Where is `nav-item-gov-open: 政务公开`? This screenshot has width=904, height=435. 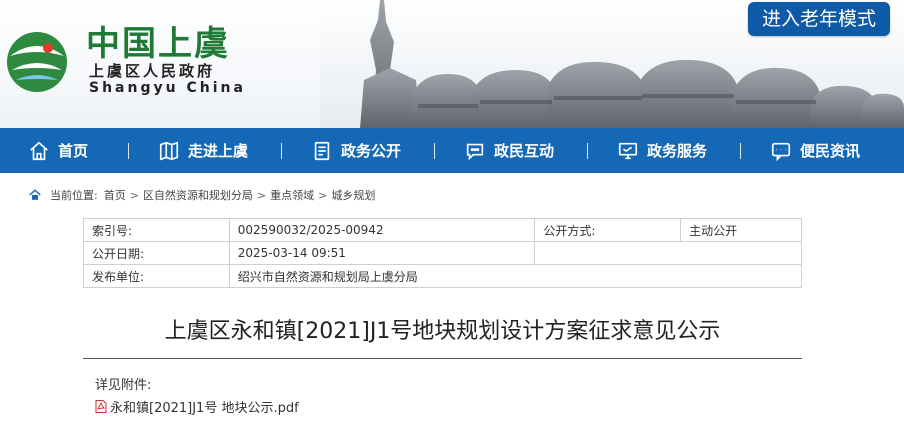 nav-item-gov-open: 政务公开 is located at coordinates (356, 150).